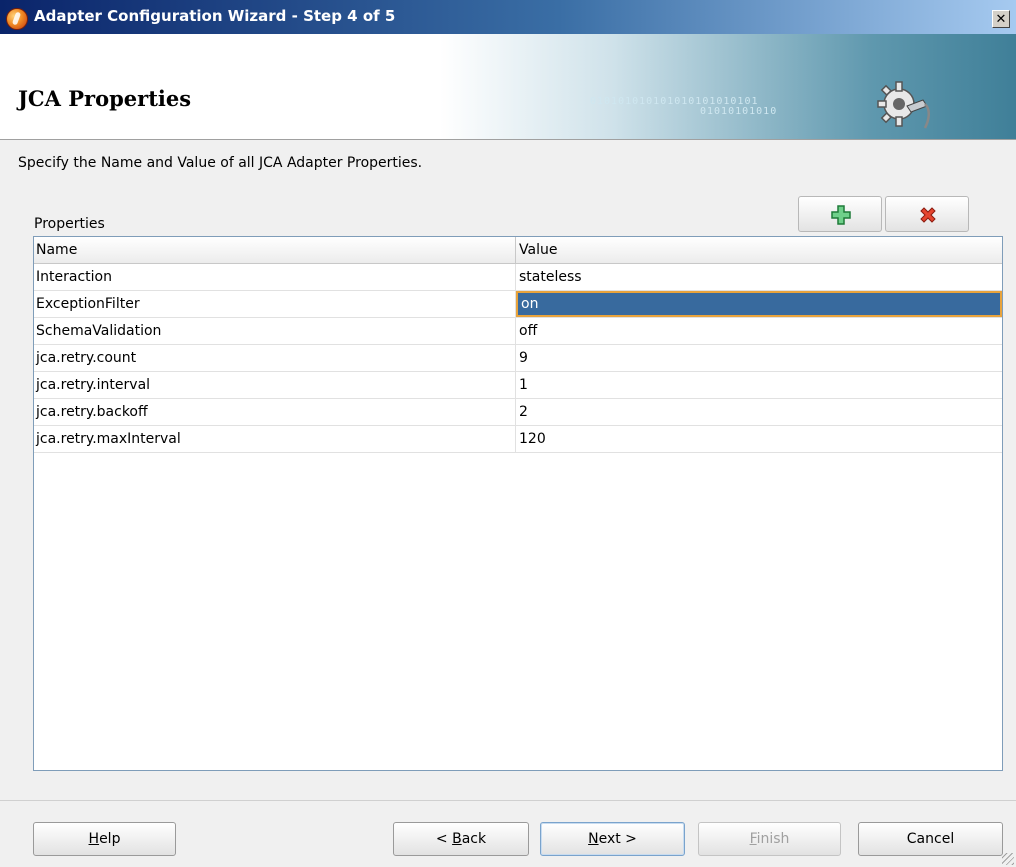  I want to click on finish-mnemonic: F, so click(753, 839).